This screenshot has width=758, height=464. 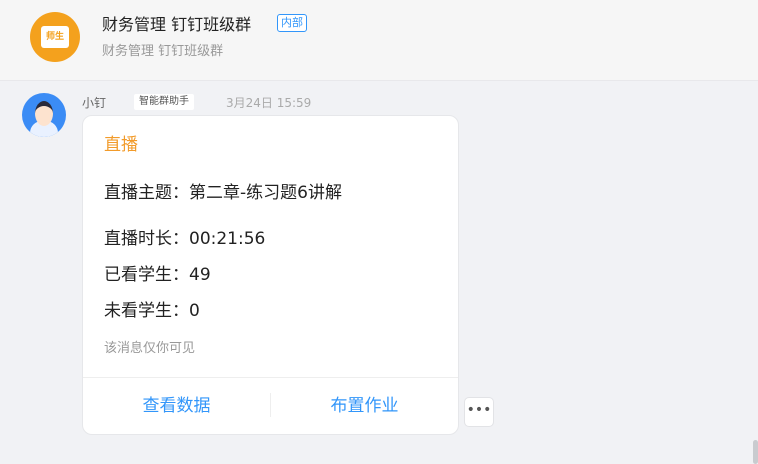 What do you see at coordinates (152, 311) in the screenshot?
I see `unwatched-students: 未看学生：0` at bounding box center [152, 311].